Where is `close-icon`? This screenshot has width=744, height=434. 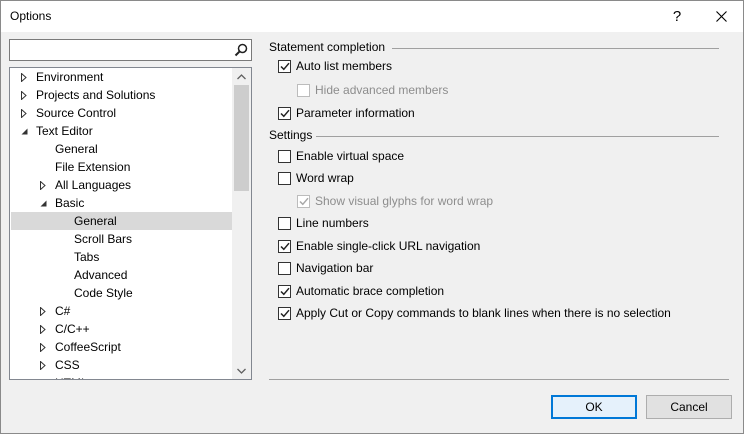 close-icon is located at coordinates (721, 16).